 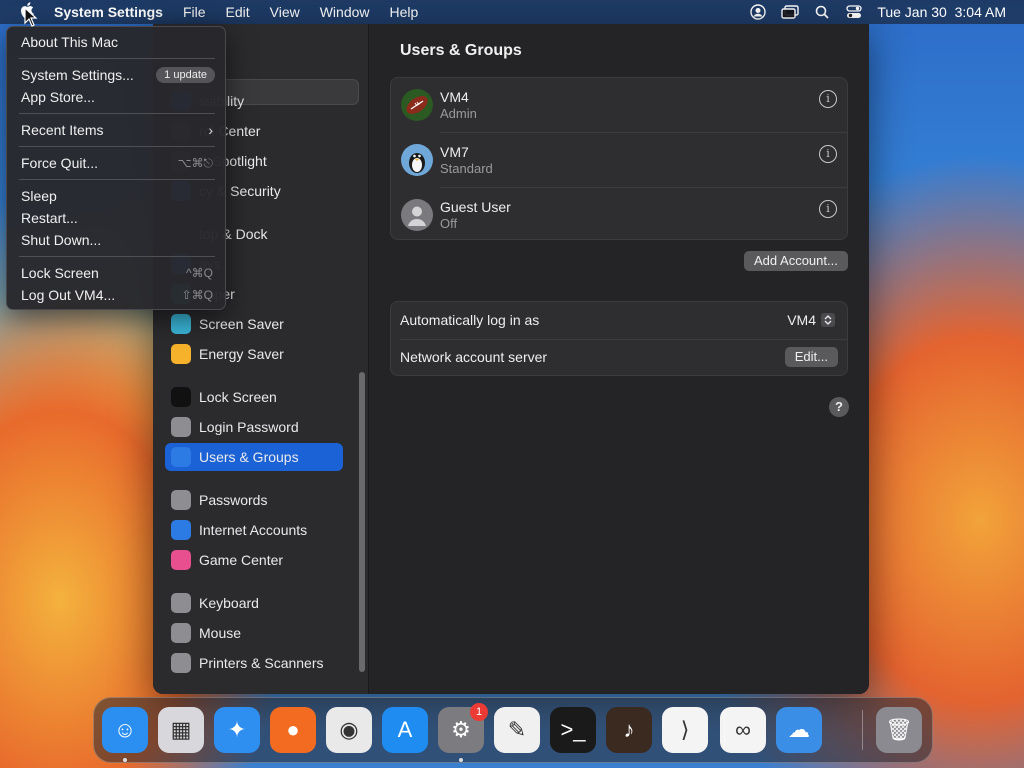 I want to click on menu-app-name: System Settings, so click(x=107, y=12).